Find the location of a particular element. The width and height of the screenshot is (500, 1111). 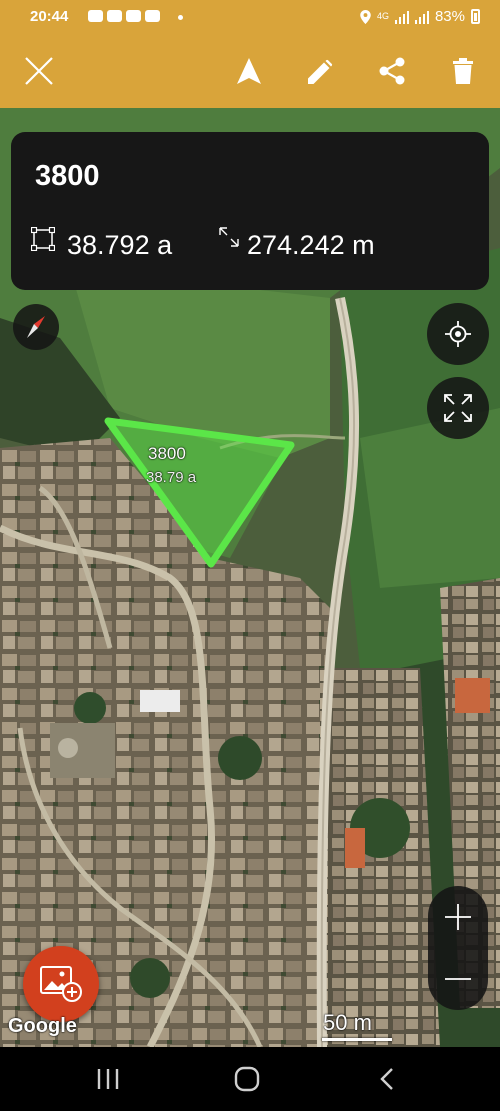

measurement-card: 3800 38.792 a 274.242 m is located at coordinates (250, 211).